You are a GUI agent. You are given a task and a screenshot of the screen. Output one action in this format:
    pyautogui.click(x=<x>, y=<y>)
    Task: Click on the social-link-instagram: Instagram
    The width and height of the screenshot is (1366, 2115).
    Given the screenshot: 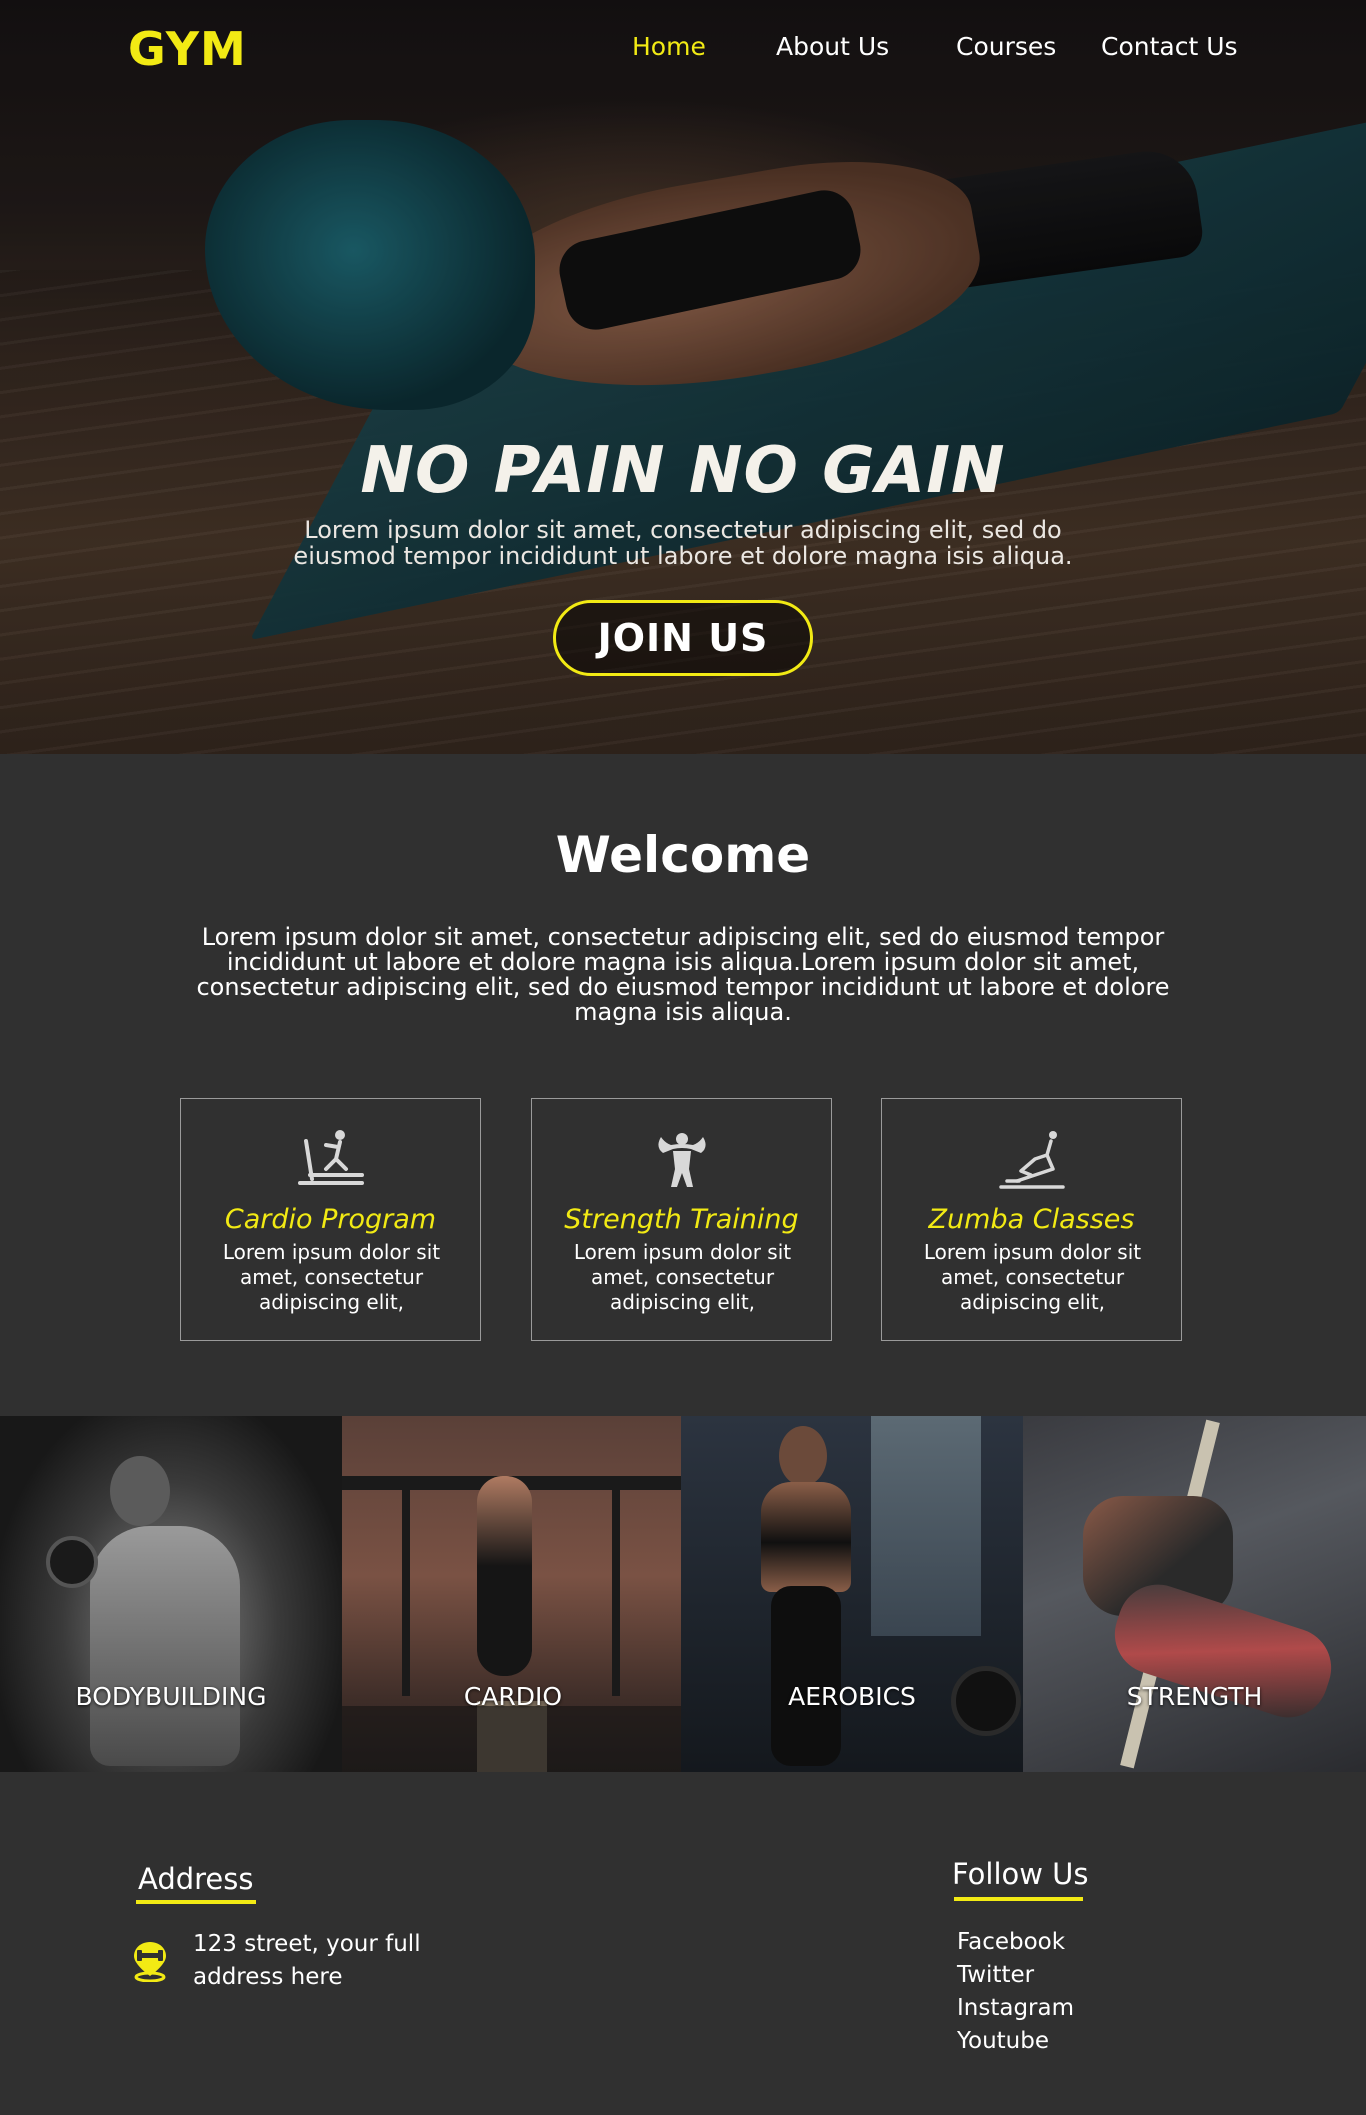 What is the action you would take?
    pyautogui.click(x=1015, y=2008)
    